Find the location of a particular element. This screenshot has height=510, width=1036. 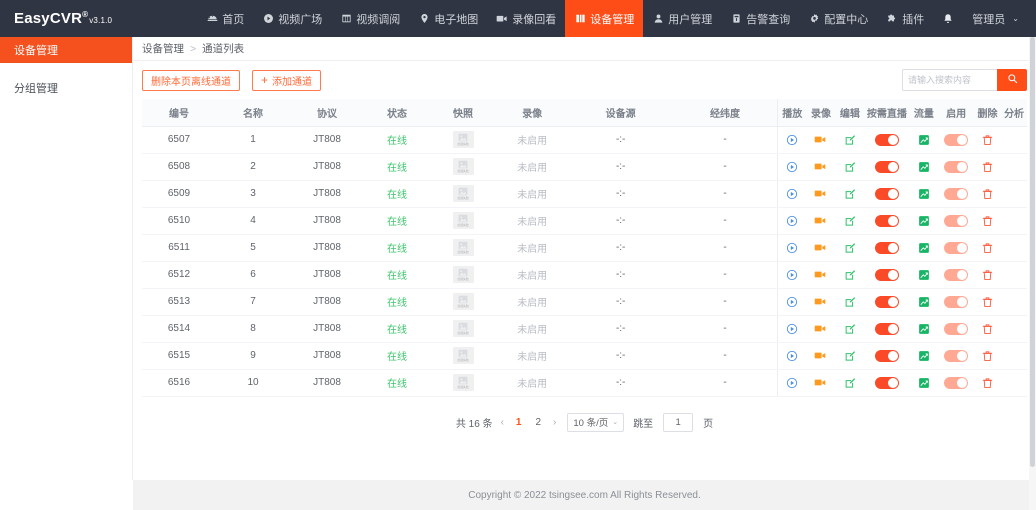

pagination-next-button: › is located at coordinates (554, 422).